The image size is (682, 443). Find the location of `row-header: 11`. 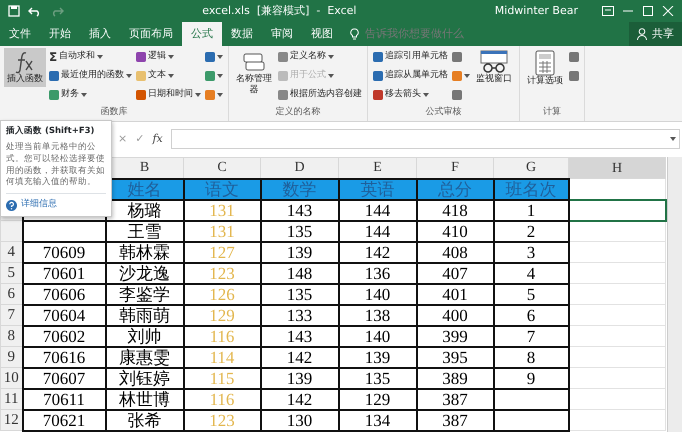

row-header: 11 is located at coordinates (11, 399).